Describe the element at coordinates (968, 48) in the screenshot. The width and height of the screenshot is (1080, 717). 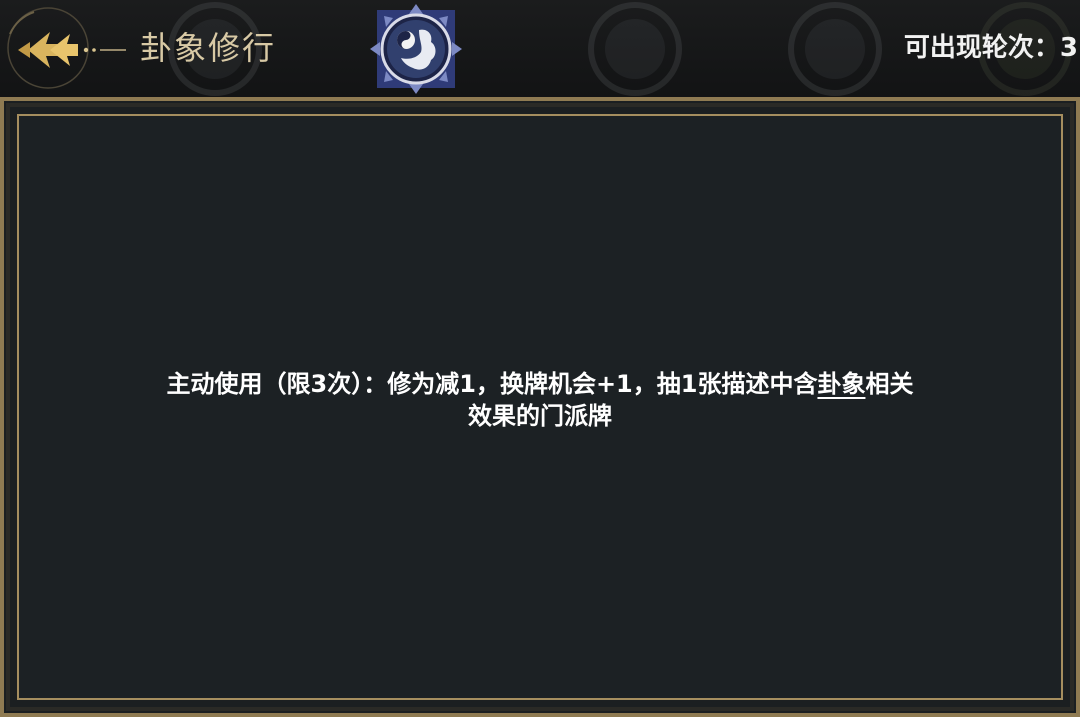
I see `round-counter-label: 可出现轮次` at that location.